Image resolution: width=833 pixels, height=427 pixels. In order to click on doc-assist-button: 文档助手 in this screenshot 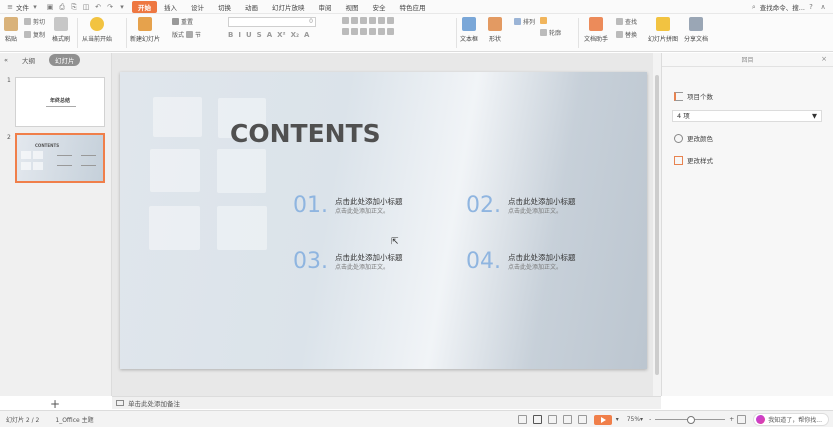, I will do `click(596, 30)`.